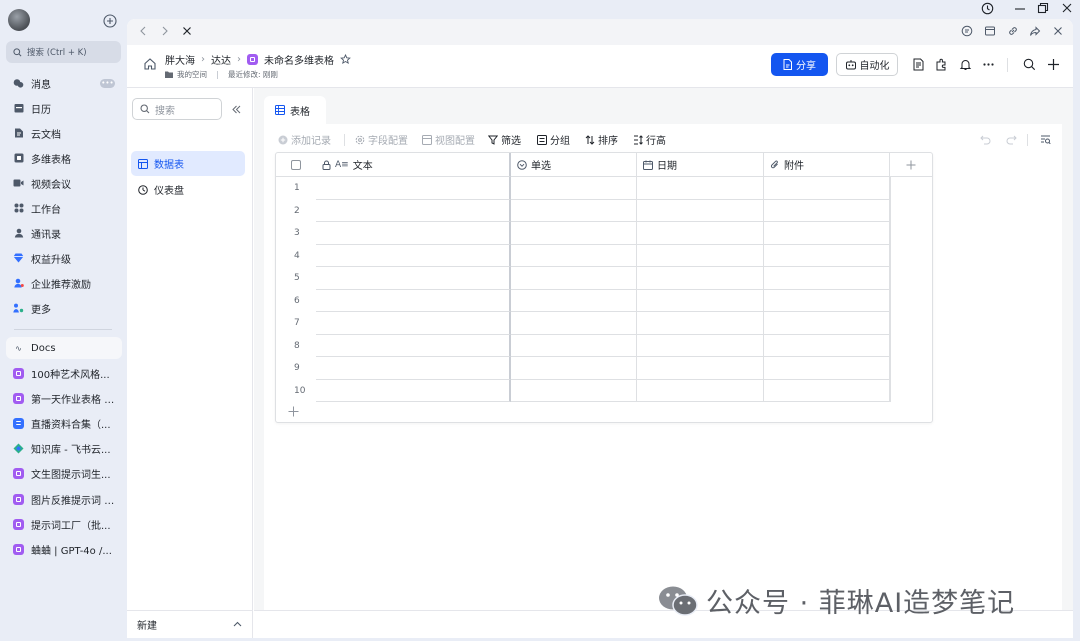  Describe the element at coordinates (63, 52) in the screenshot. I see `global-search-input: 搜索 (Ctrl + K)` at that location.